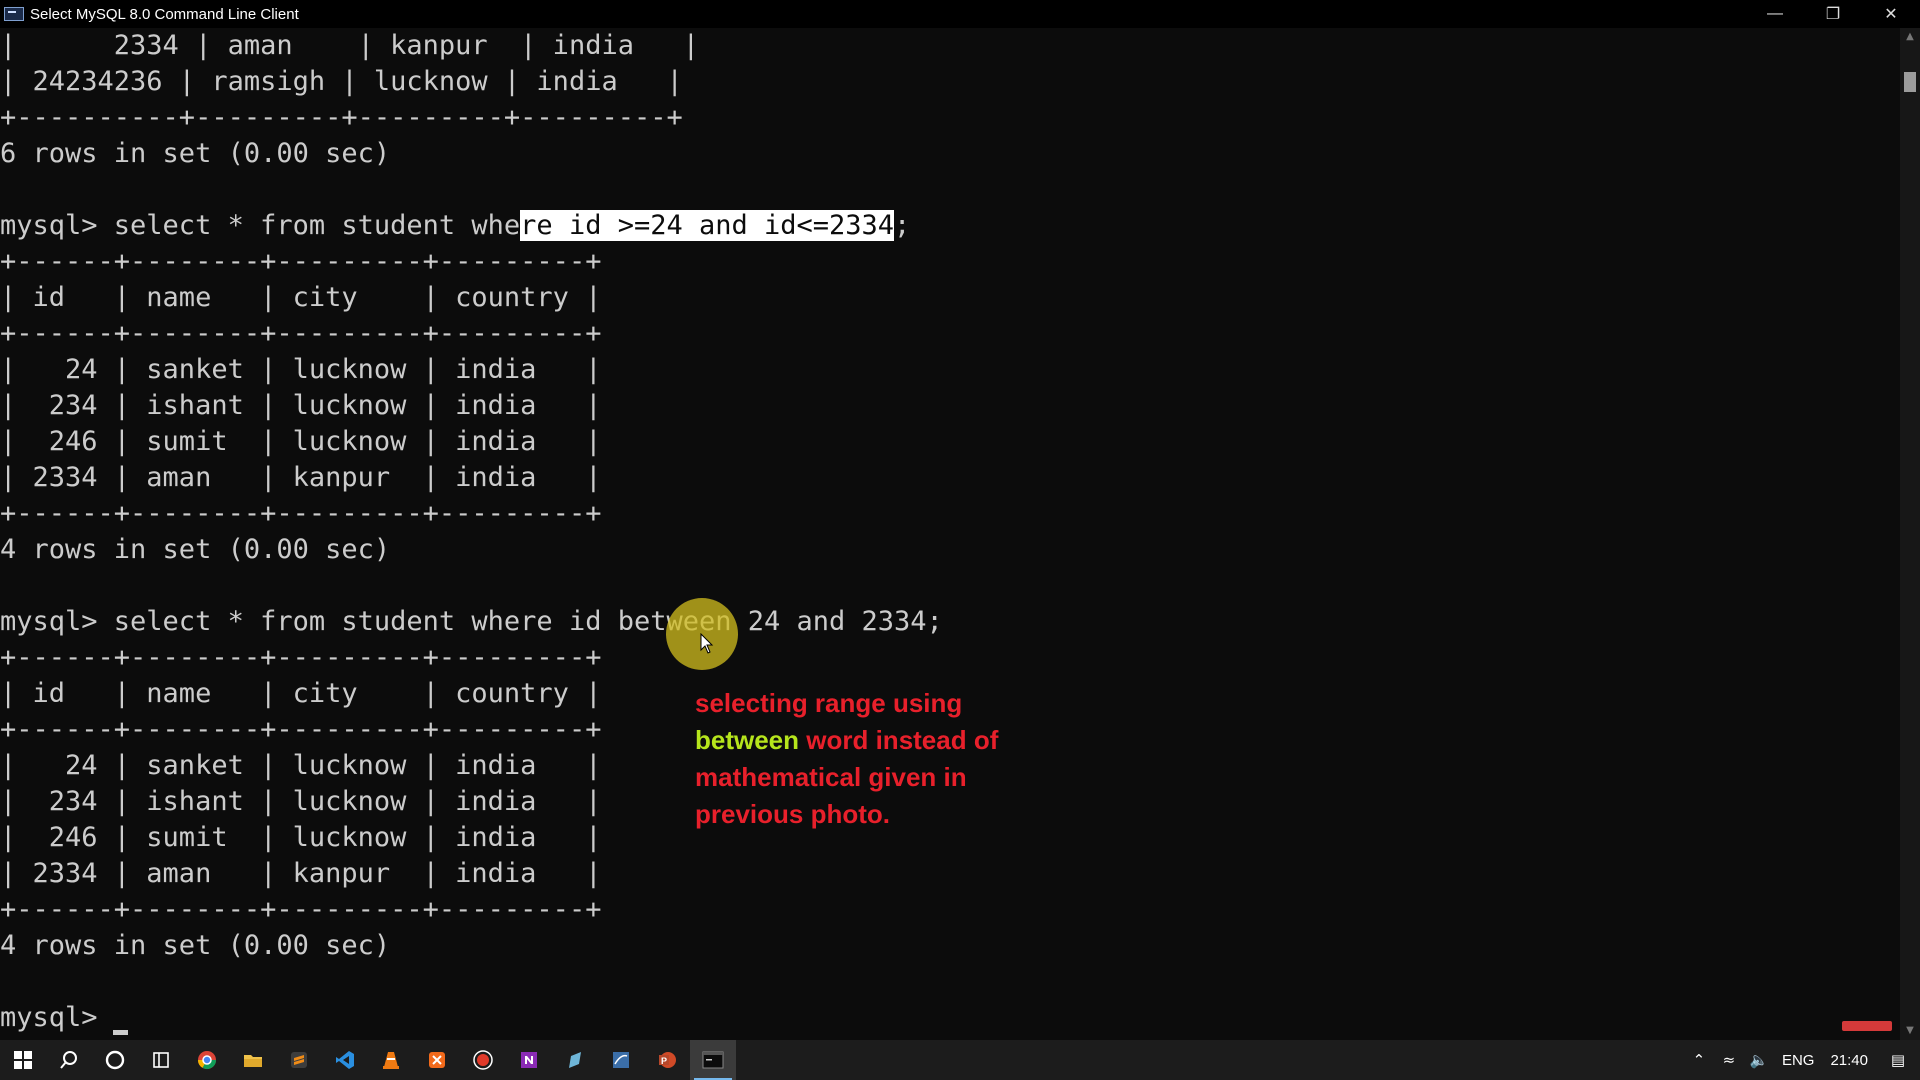 The image size is (1920, 1080). I want to click on scroll-down-icon: ▼, so click(1910, 1031).